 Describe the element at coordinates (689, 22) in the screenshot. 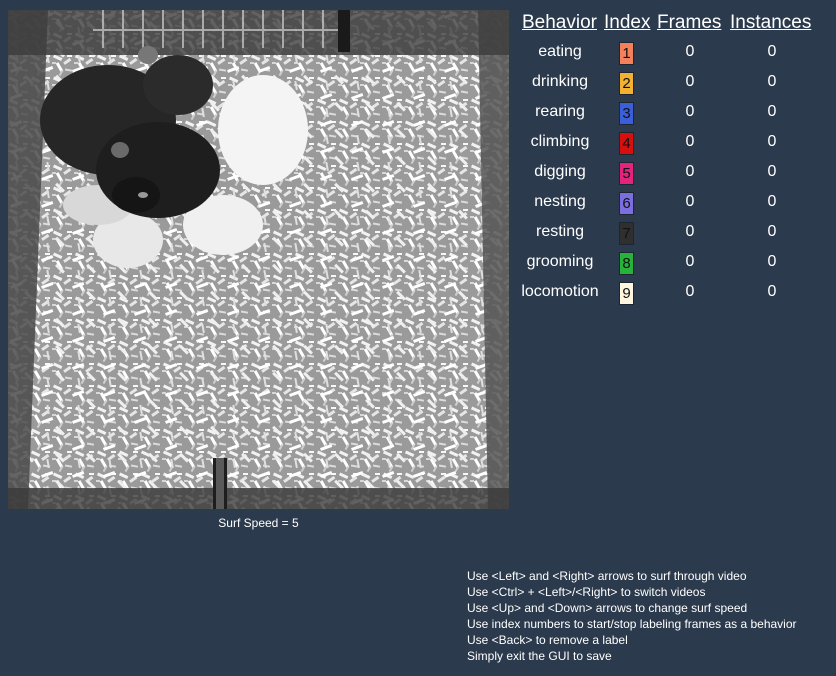

I see `header-frames: Frames` at that location.